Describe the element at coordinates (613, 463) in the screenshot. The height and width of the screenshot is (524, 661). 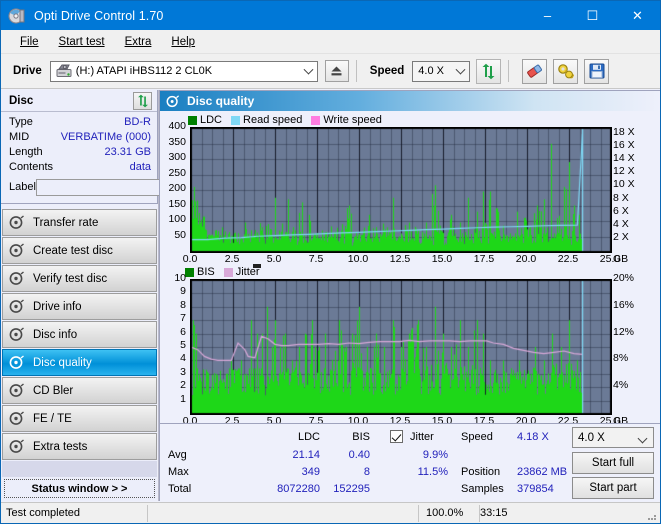
I see `start-full-button: Start full` at that location.